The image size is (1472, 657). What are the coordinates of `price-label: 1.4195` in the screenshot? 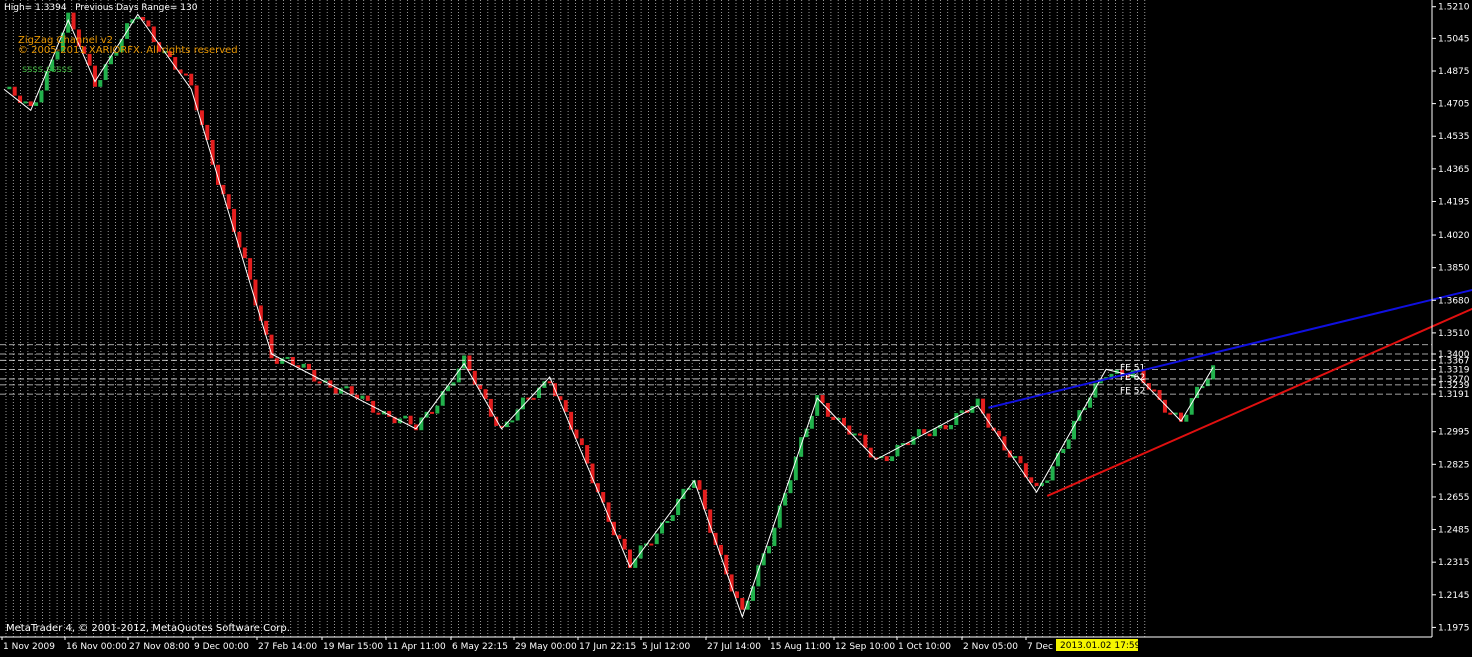 It's located at (1454, 202).